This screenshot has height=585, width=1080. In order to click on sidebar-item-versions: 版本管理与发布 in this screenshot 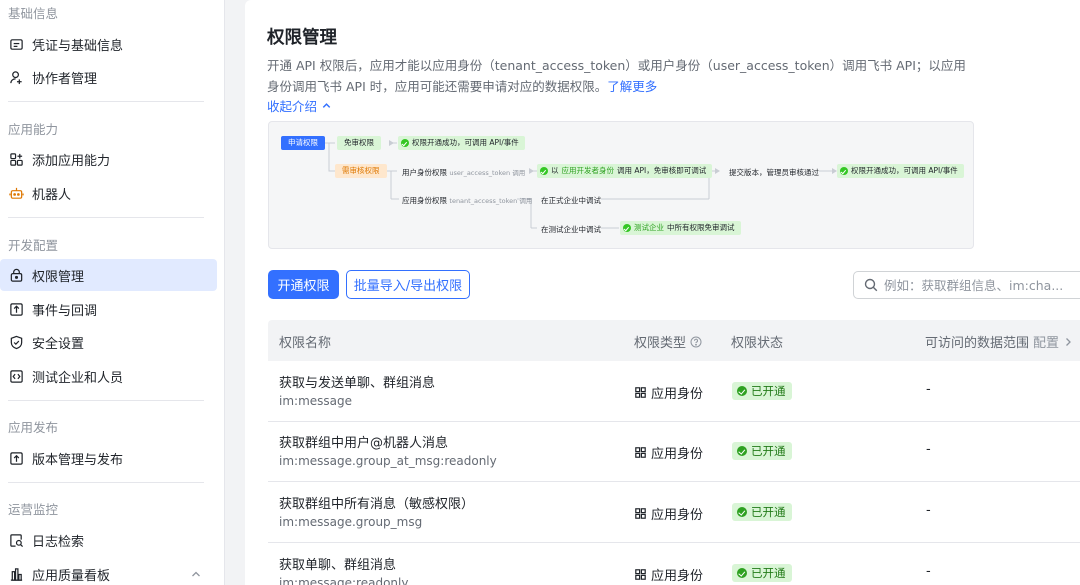, I will do `click(108, 458)`.